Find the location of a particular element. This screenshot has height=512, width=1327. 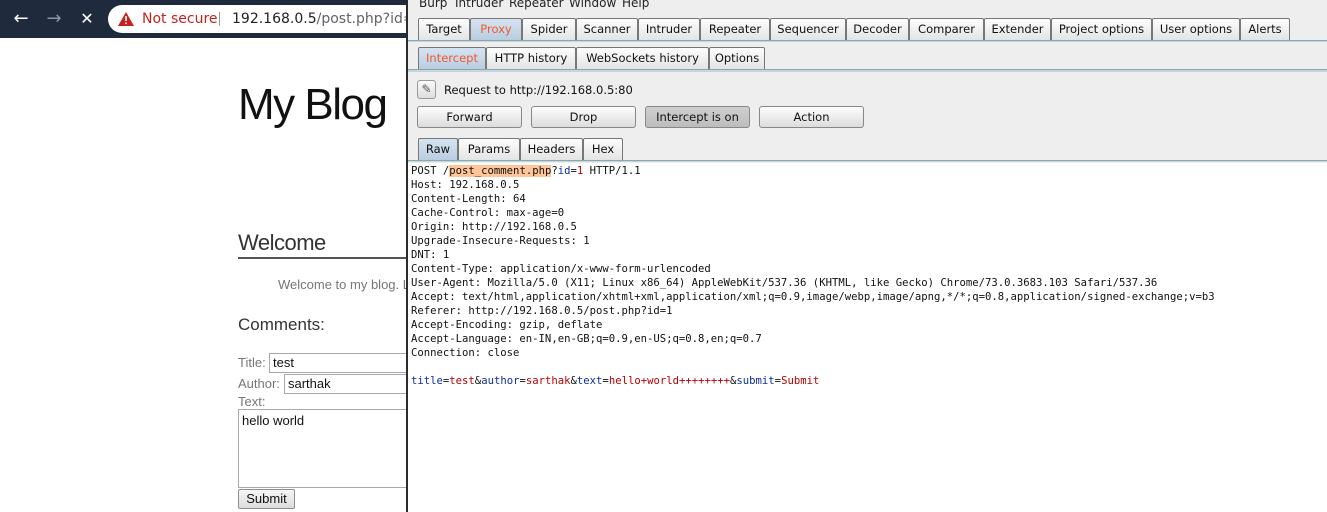

tab-sequencer: Sequencer is located at coordinates (808, 29).